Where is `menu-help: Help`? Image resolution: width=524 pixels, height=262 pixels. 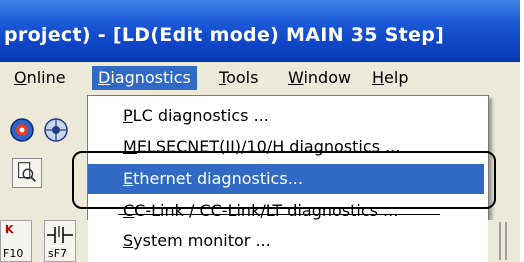 menu-help: Help is located at coordinates (390, 78).